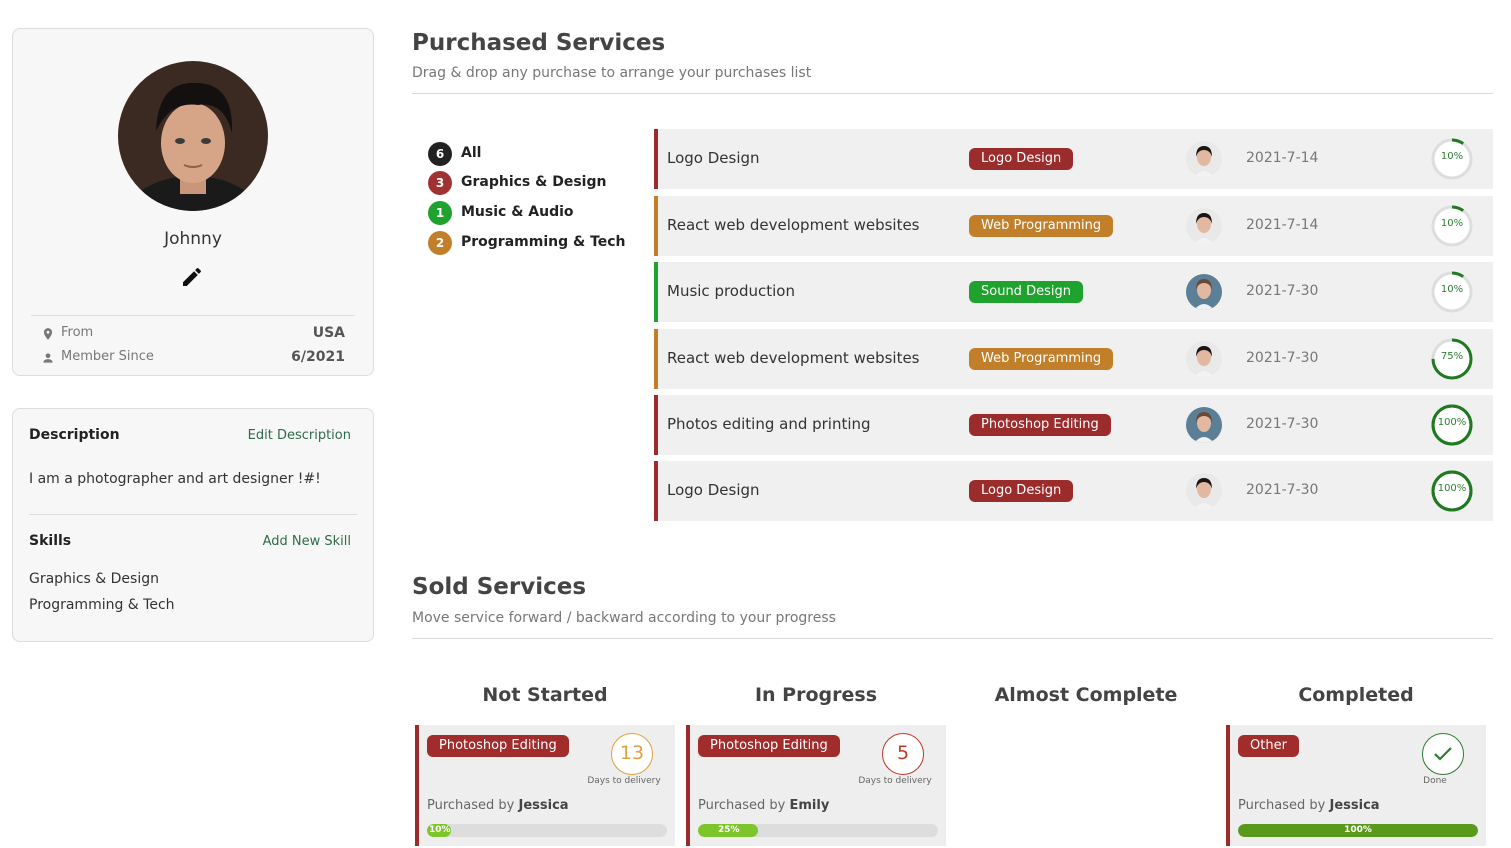  I want to click on progress-label: 75%, so click(1452, 356).